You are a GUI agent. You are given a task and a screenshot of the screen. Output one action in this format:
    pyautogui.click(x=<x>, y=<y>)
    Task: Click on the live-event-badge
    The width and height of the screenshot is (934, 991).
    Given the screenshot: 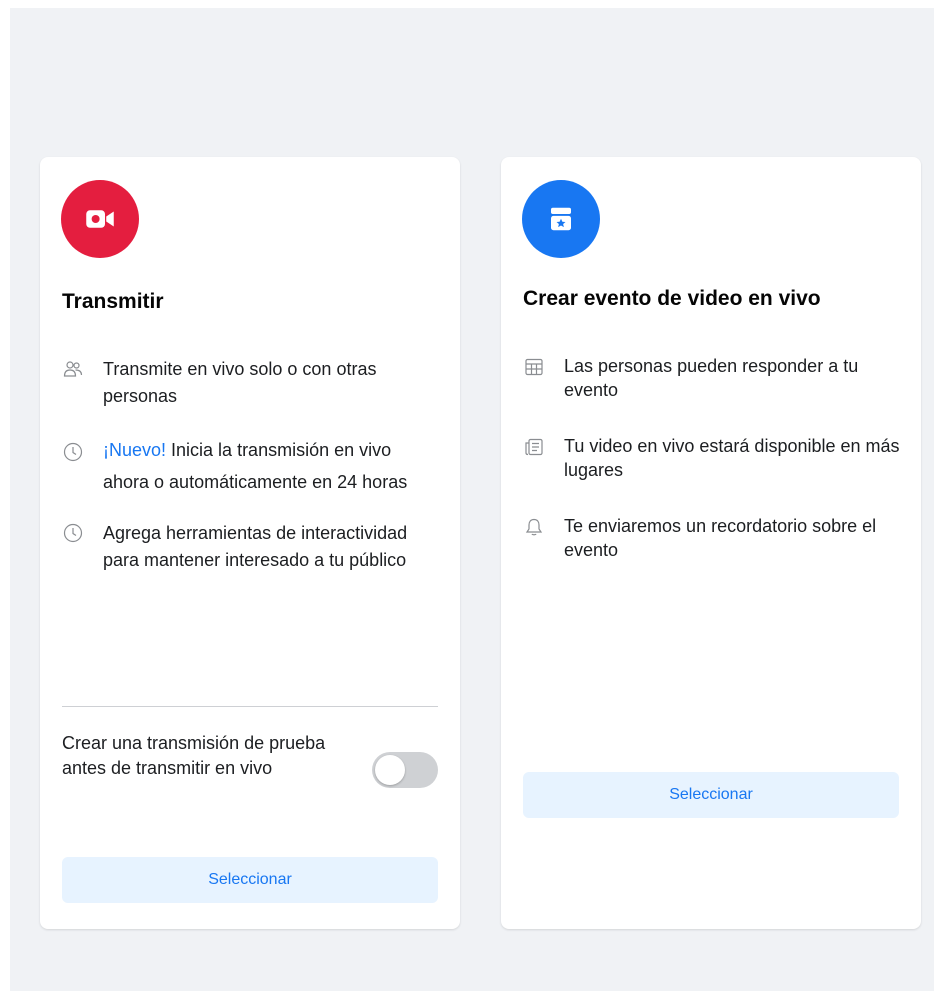 What is the action you would take?
    pyautogui.click(x=561, y=219)
    